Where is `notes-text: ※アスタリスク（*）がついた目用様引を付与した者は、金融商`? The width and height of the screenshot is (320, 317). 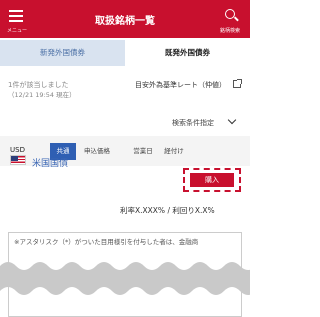 notes-text: ※アスタリスク（*）がついた目用様引を付与した者は、金融商 is located at coordinates (106, 242).